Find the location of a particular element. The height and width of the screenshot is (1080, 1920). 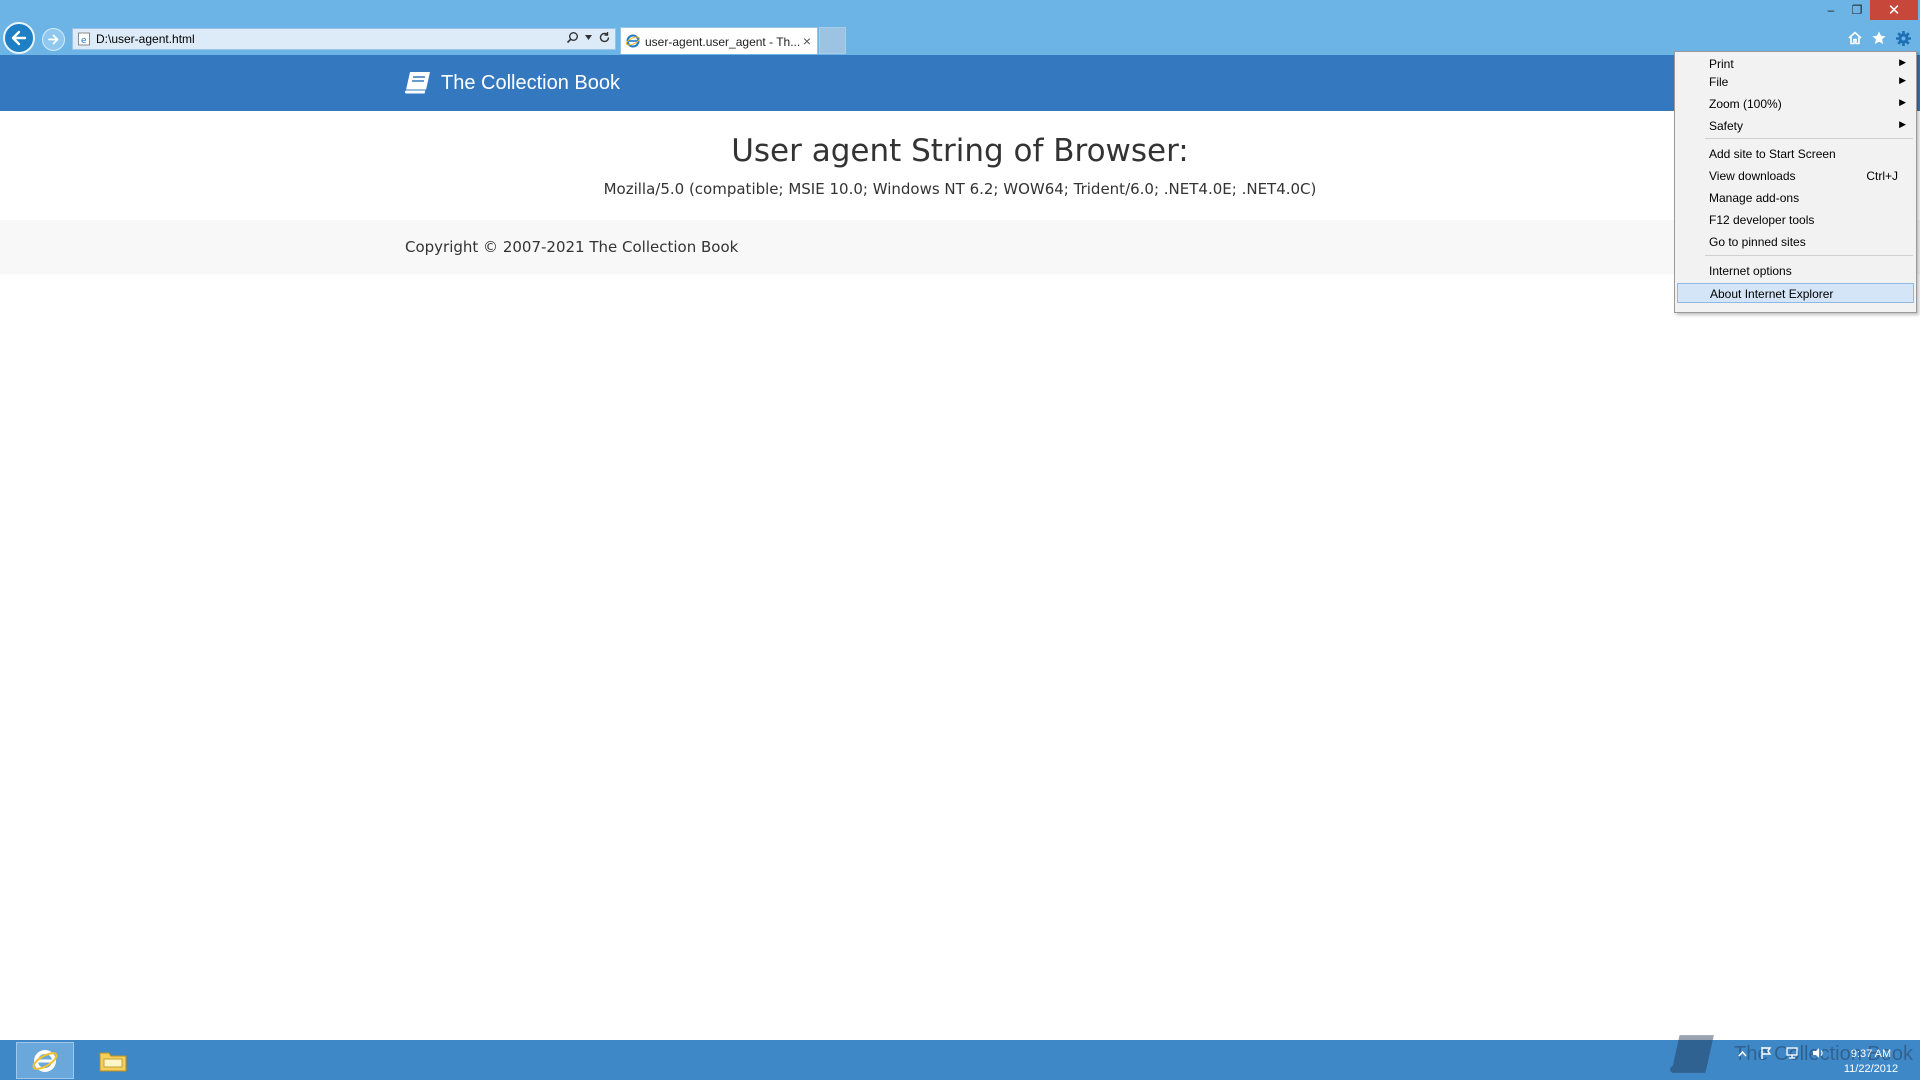

menu-item-add-site: Add site to Start Screen is located at coordinates (1795, 154).